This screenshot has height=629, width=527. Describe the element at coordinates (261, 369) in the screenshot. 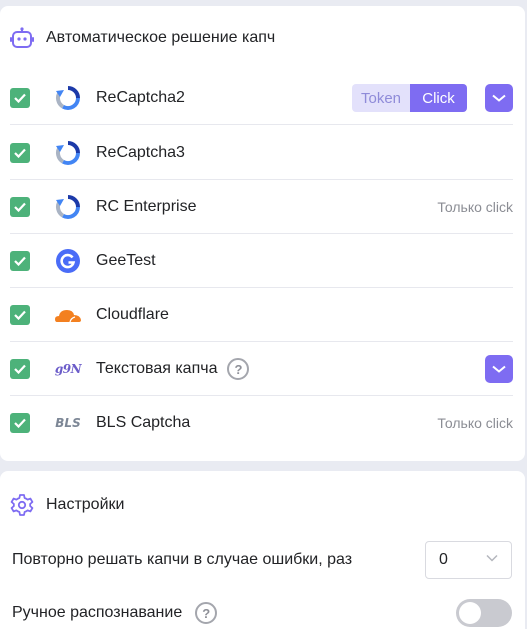

I see `captcha-row-text-captcha: g9N Текстовая капча ?` at that location.